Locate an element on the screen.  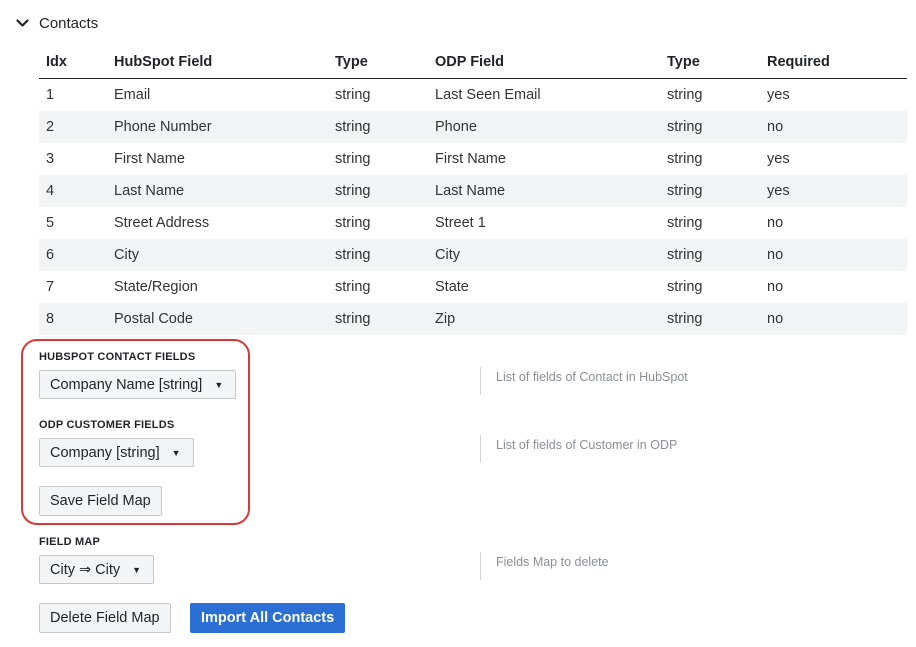
cell-idx: 3 is located at coordinates (50, 159).